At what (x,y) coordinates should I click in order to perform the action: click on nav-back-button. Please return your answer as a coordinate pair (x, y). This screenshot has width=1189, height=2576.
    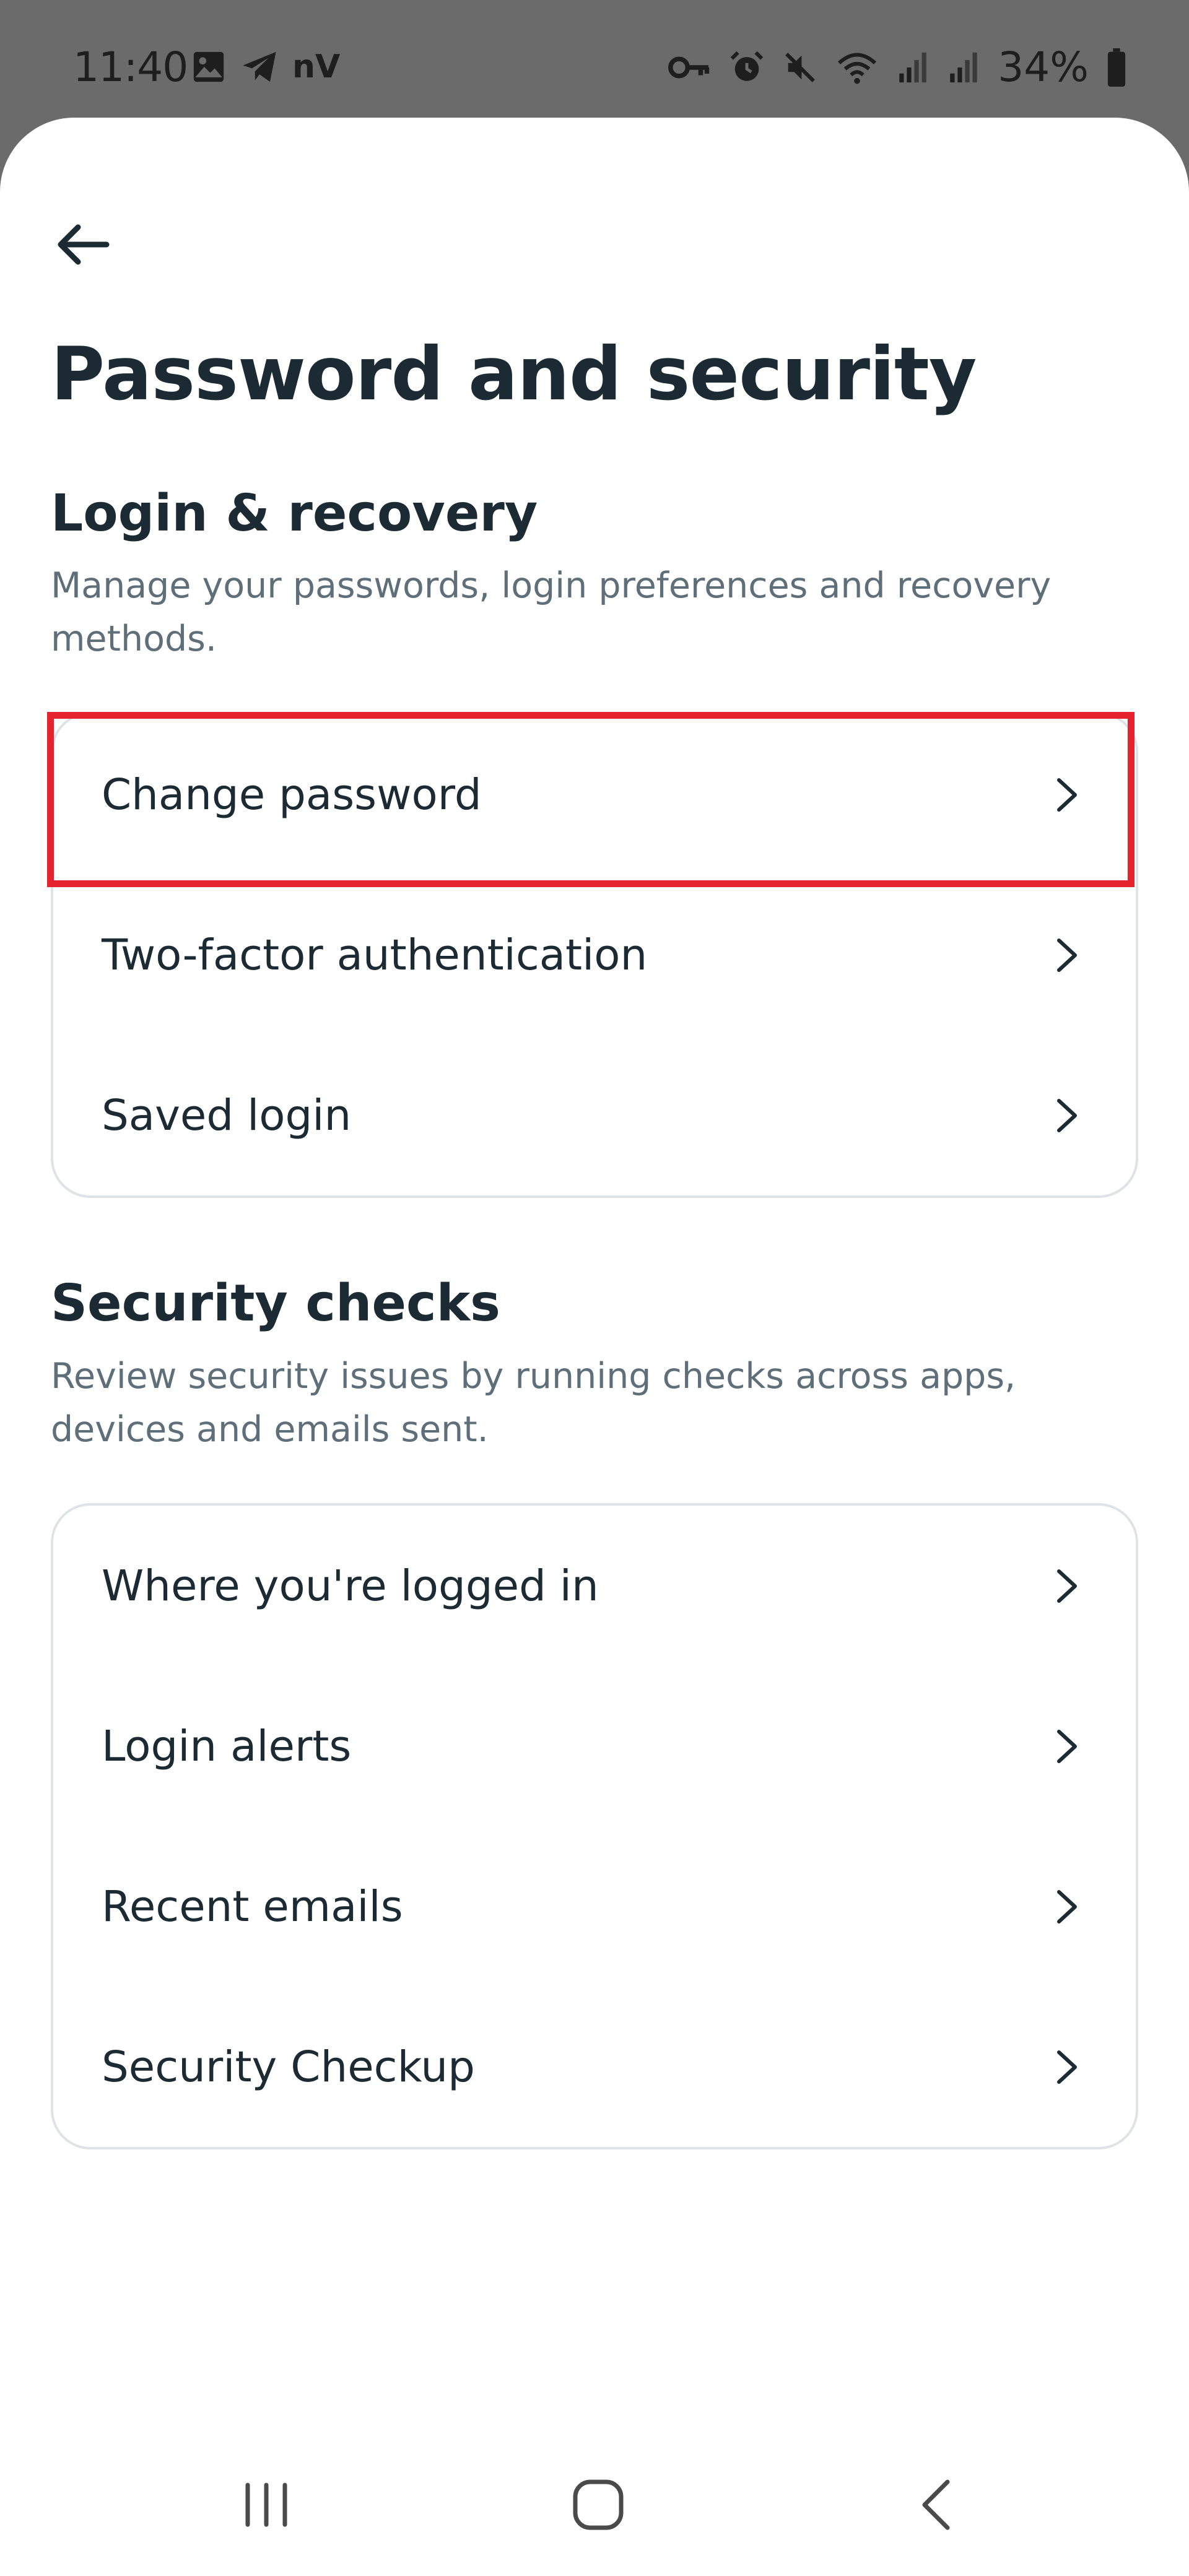
    Looking at the image, I should click on (935, 2504).